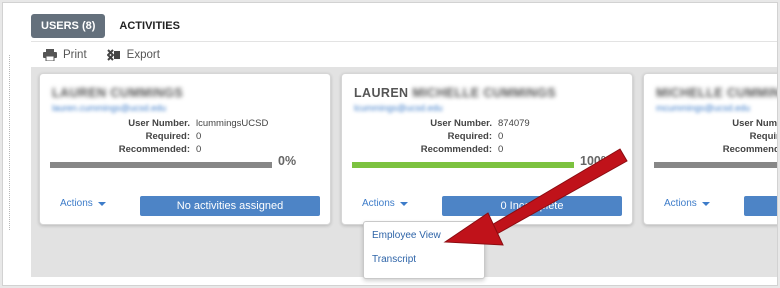  What do you see at coordinates (473, 229) in the screenshot?
I see `arrow-head` at bounding box center [473, 229].